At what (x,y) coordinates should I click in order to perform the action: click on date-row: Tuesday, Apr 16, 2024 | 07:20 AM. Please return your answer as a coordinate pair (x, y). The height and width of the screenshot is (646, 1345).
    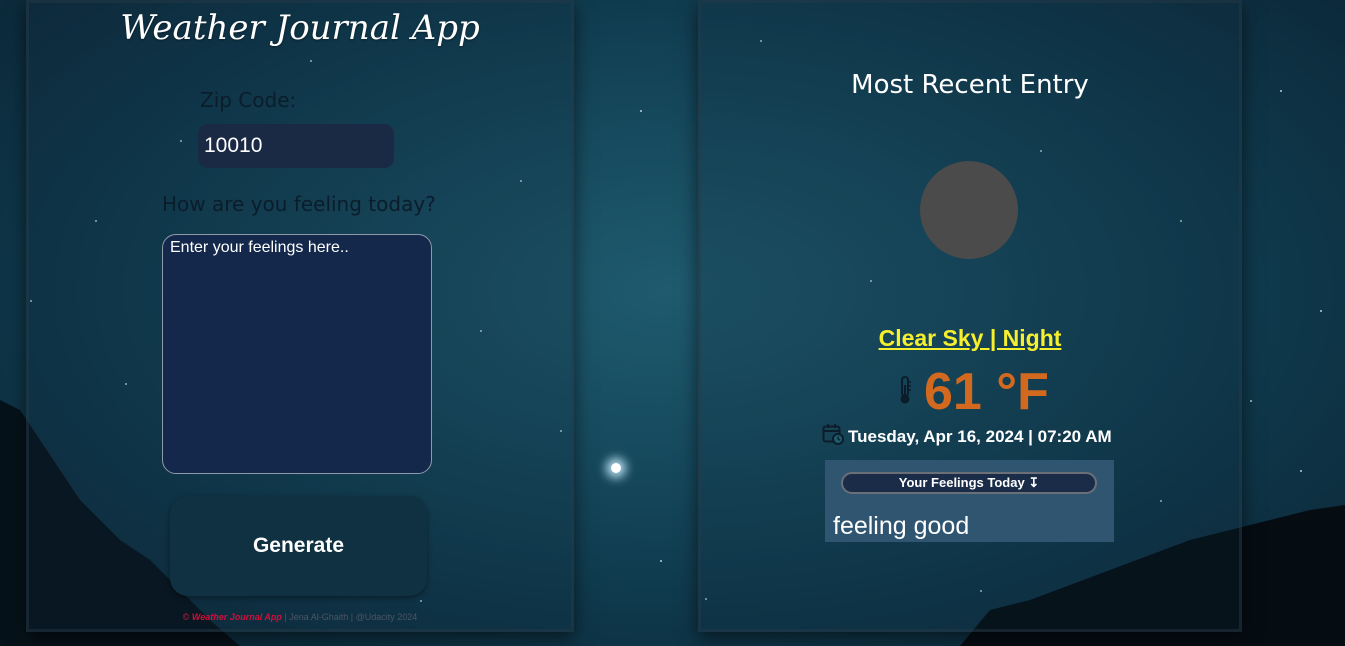
    Looking at the image, I should click on (967, 436).